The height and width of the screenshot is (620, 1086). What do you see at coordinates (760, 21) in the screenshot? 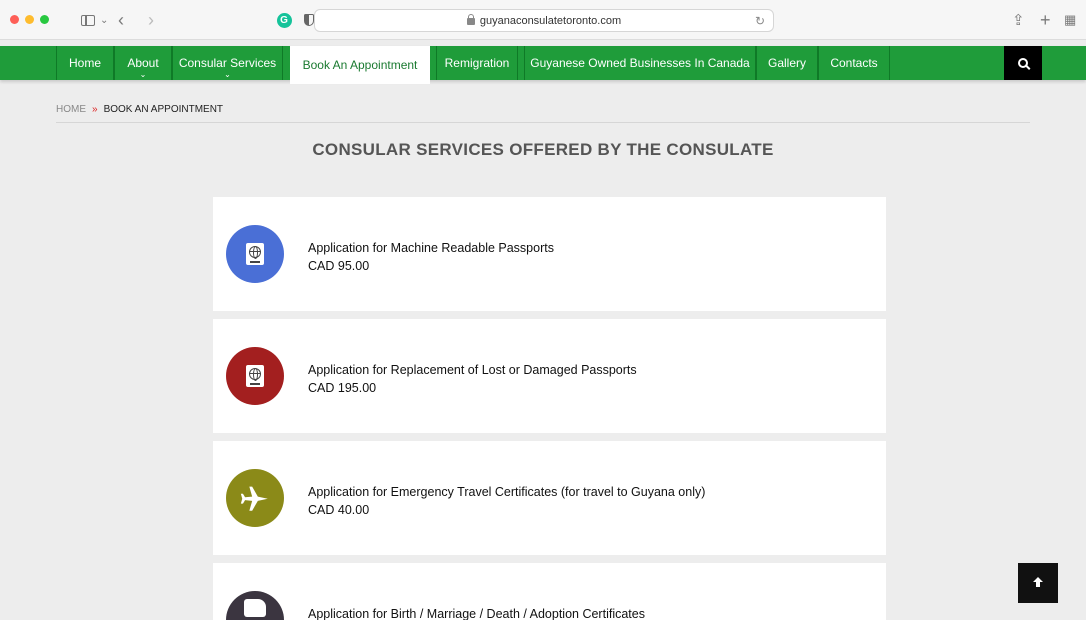
I see `reload-icon: ↻` at bounding box center [760, 21].